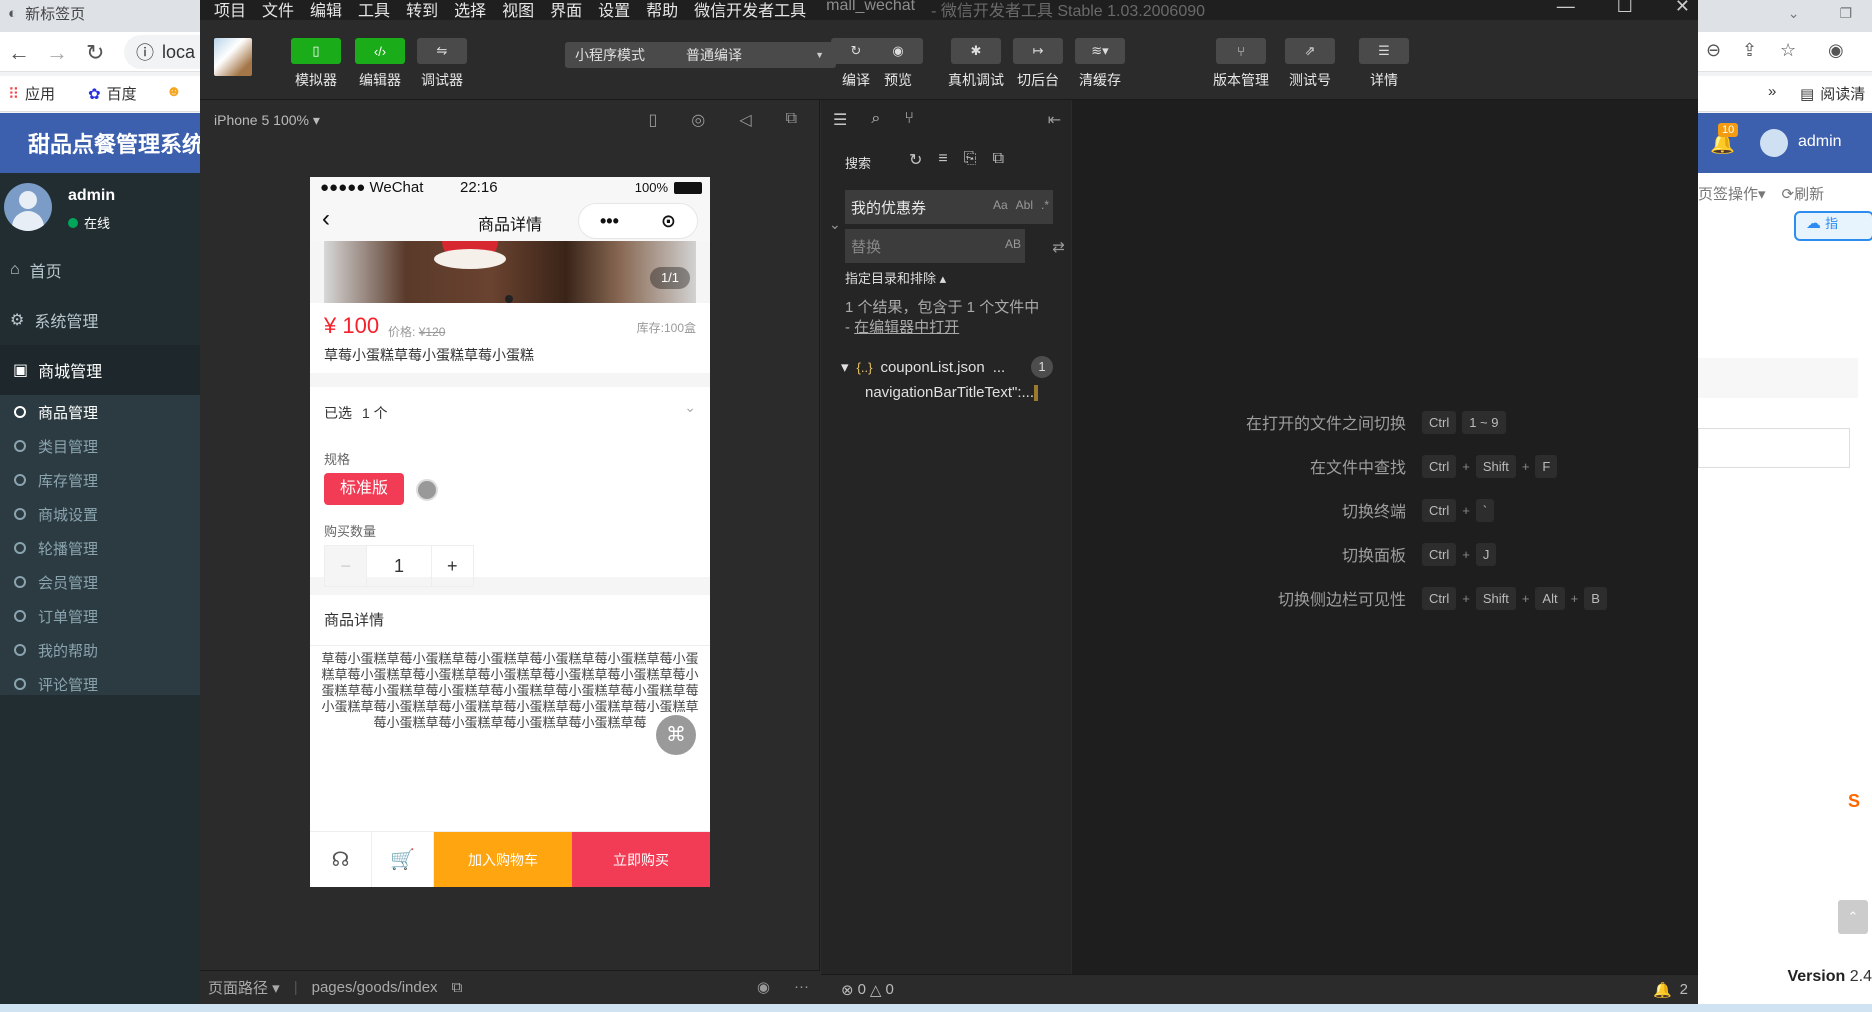 This screenshot has width=1872, height=1012. Describe the element at coordinates (1836, 50) in the screenshot. I see `profile-icon: ◉` at that location.